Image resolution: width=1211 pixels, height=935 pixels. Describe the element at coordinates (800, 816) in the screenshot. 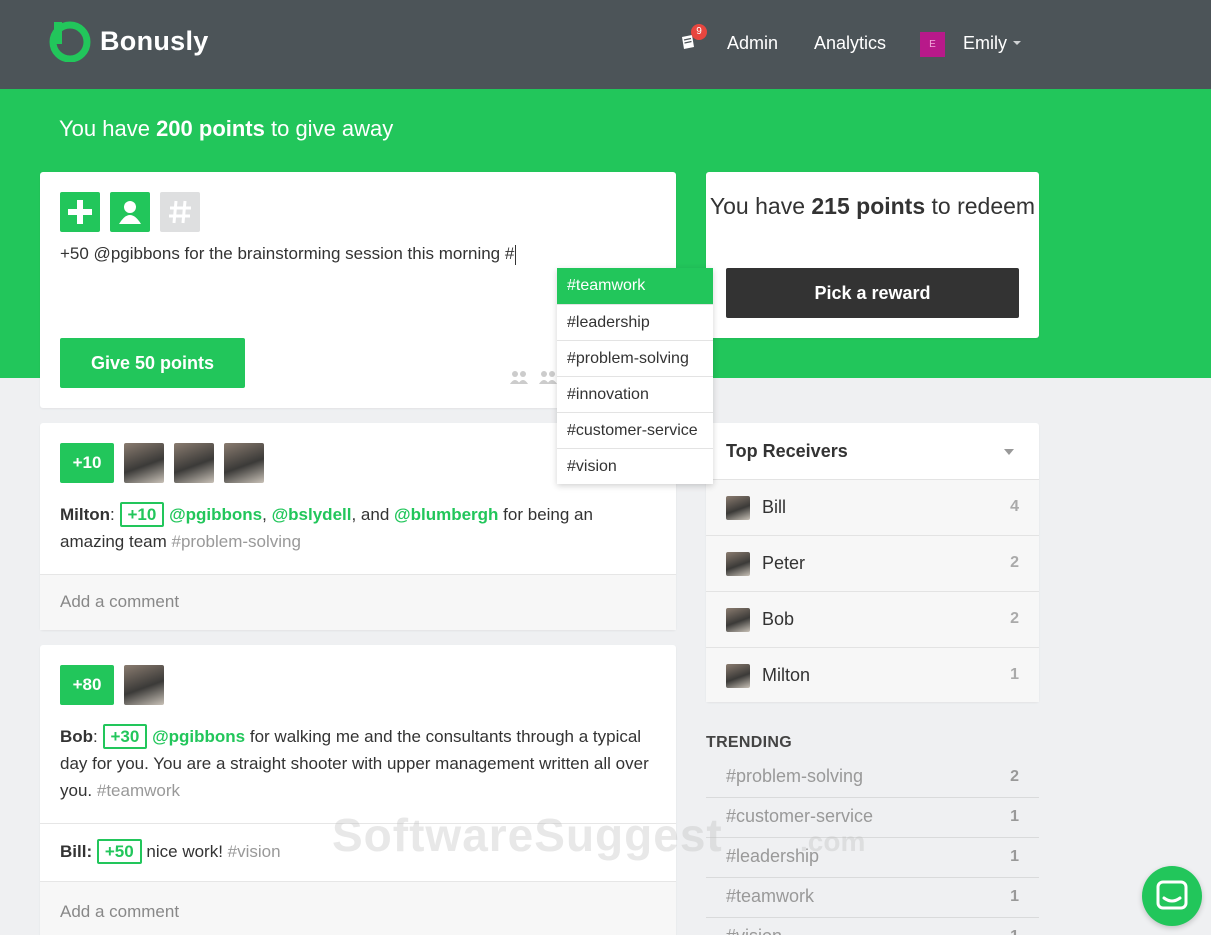

I see `trending-tag: #customer-service` at that location.